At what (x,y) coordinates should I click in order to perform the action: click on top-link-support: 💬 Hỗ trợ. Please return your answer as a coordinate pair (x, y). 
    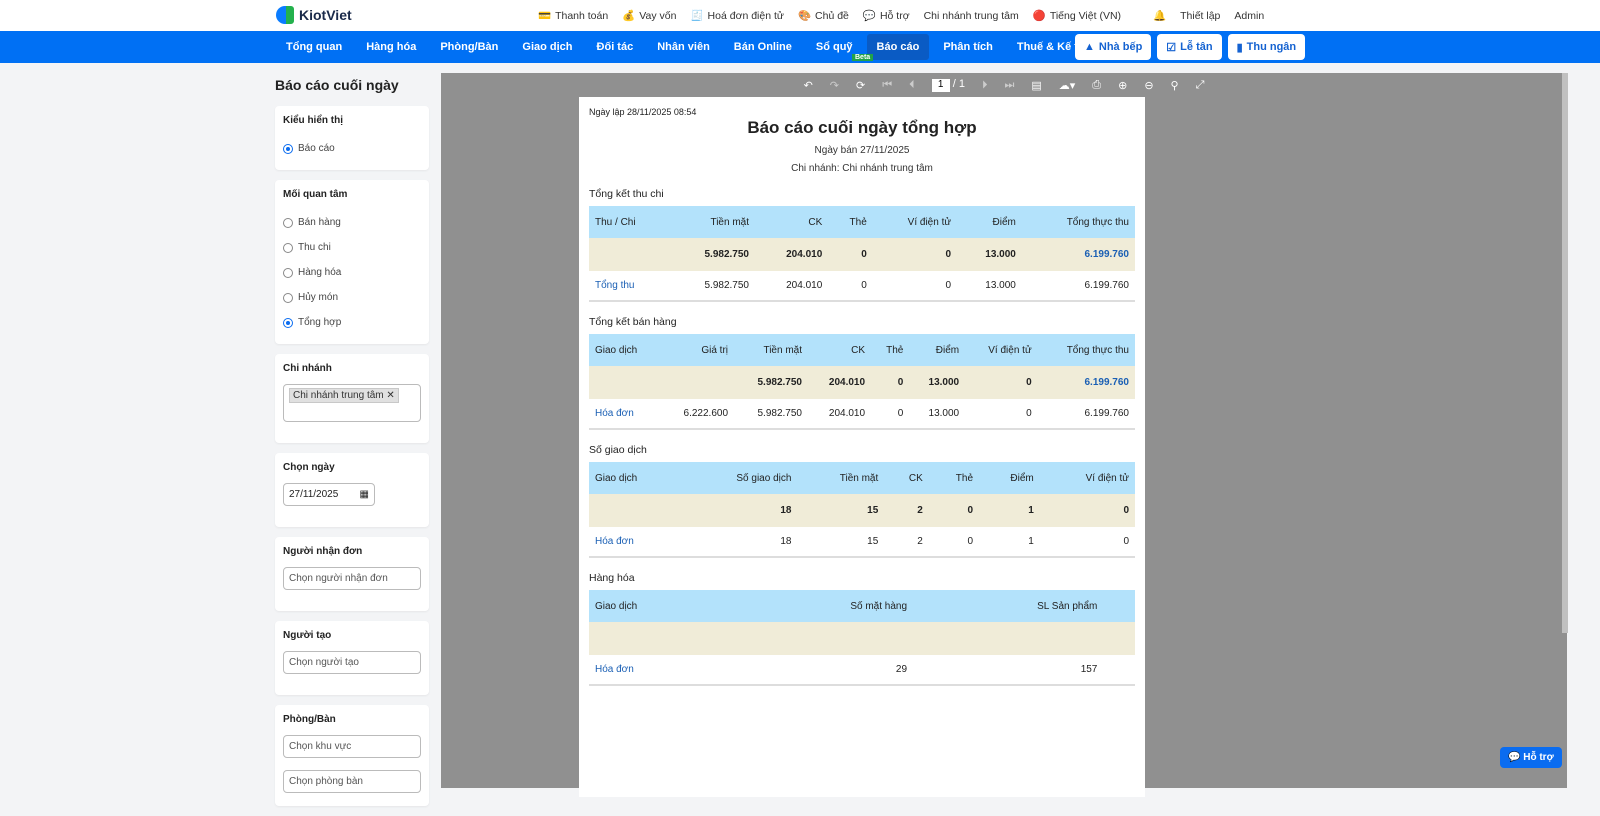
    Looking at the image, I should click on (886, 15).